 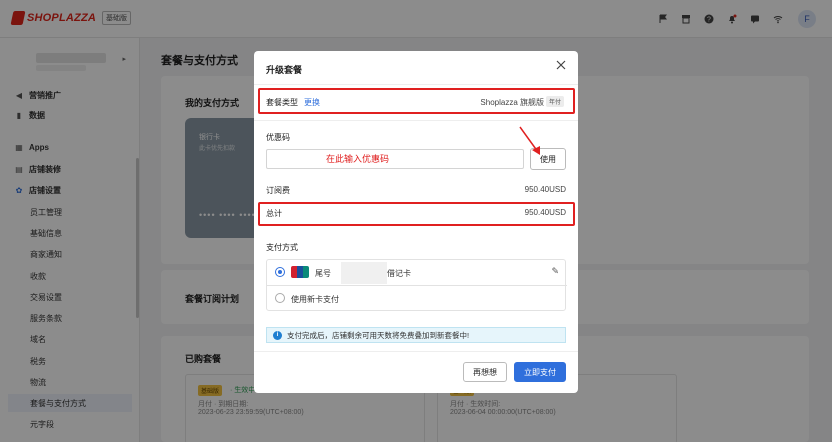 I want to click on coupon-input, so click(x=395, y=159).